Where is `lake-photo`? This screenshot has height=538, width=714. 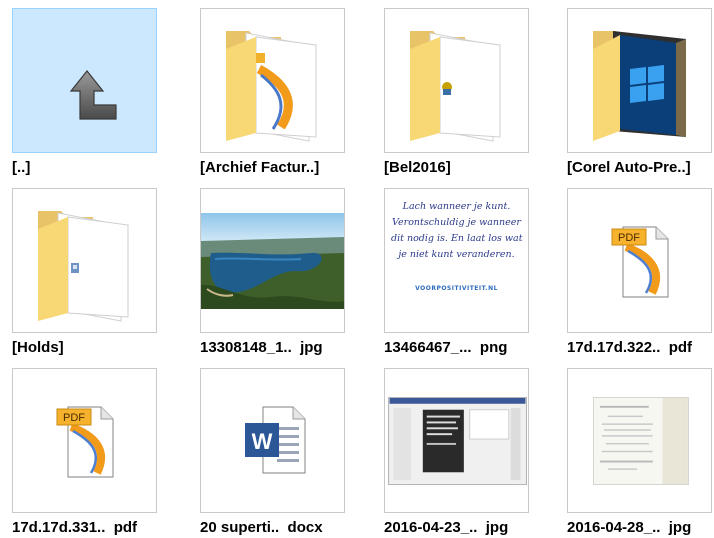 lake-photo is located at coordinates (272, 261).